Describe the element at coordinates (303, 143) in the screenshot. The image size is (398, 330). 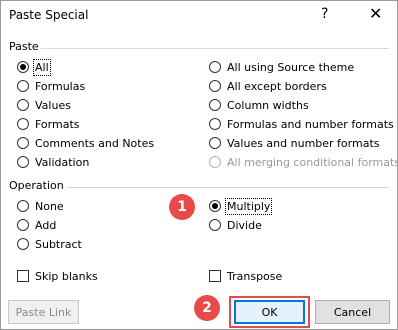
I see `option-label: Values and number formats` at that location.